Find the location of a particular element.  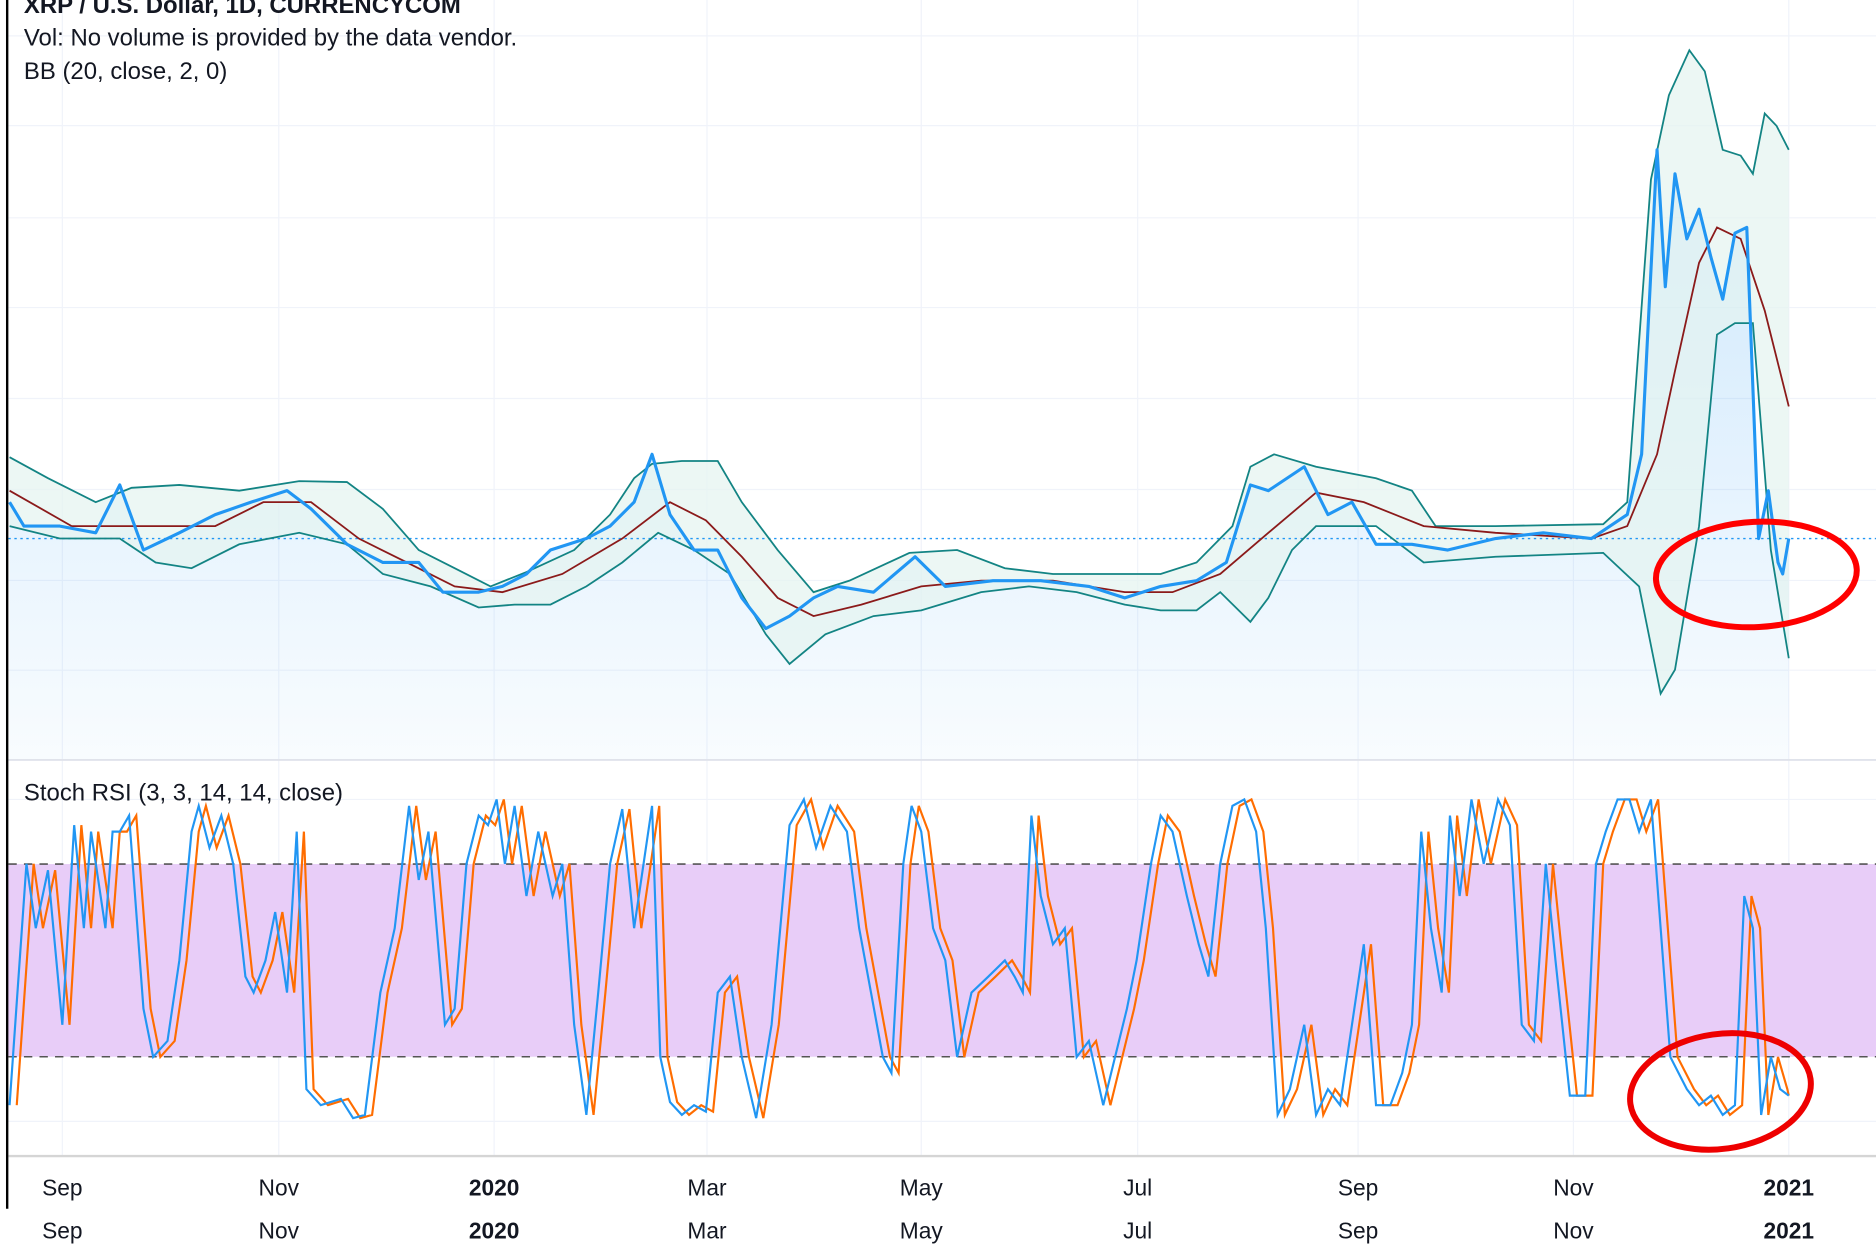

chart-title: XRP / U.S. Dollar, 1D, CURRENCYCOM is located at coordinates (242, 9).